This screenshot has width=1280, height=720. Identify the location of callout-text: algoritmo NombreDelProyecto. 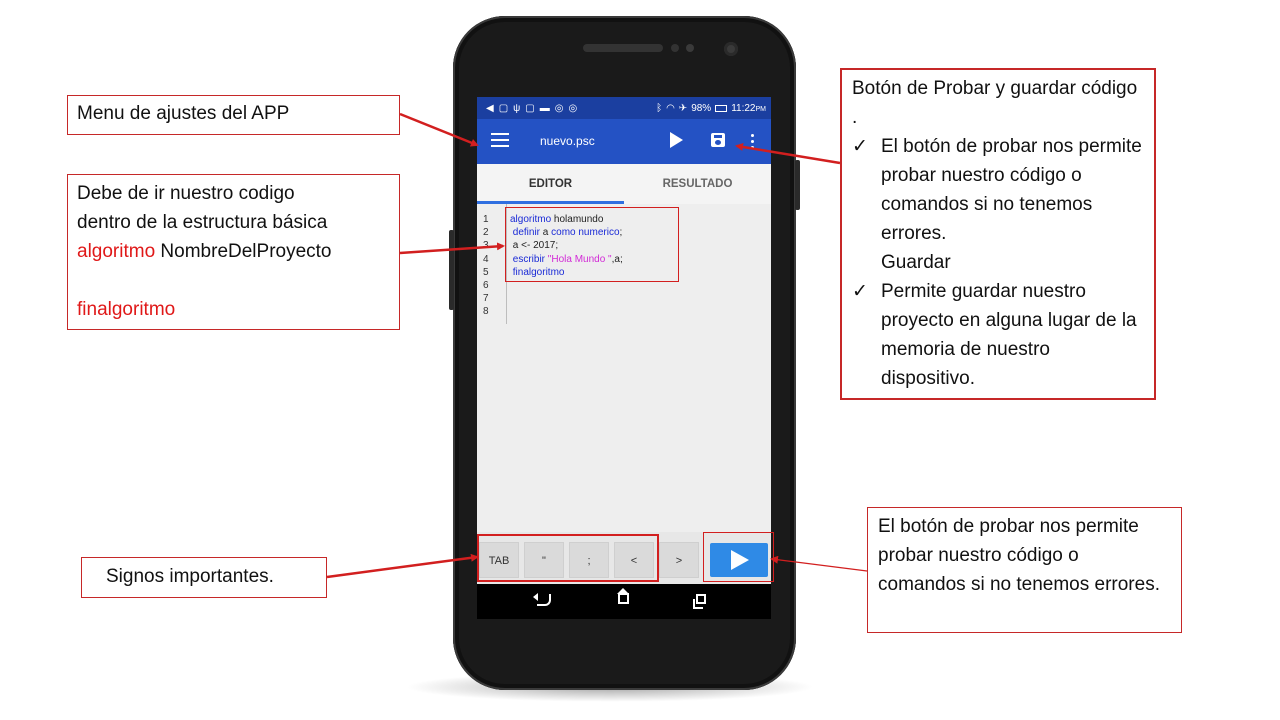
(204, 251).